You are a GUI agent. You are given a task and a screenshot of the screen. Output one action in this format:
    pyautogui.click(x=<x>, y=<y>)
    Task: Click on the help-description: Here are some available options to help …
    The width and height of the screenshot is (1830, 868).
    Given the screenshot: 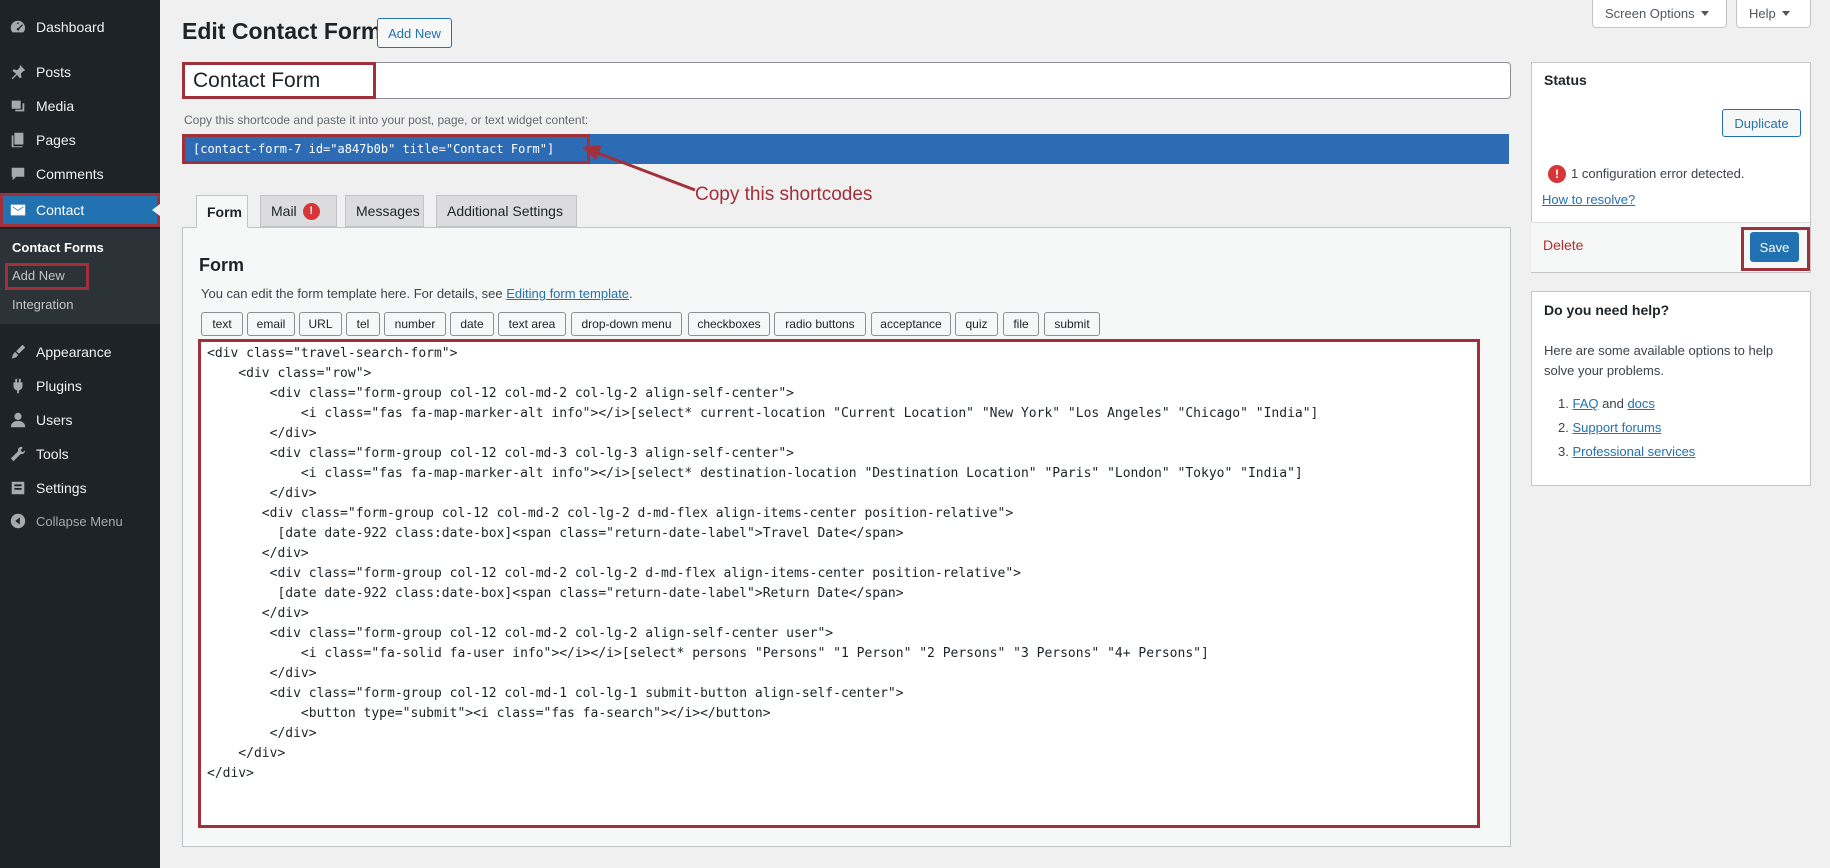 What is the action you would take?
    pyautogui.click(x=1659, y=360)
    